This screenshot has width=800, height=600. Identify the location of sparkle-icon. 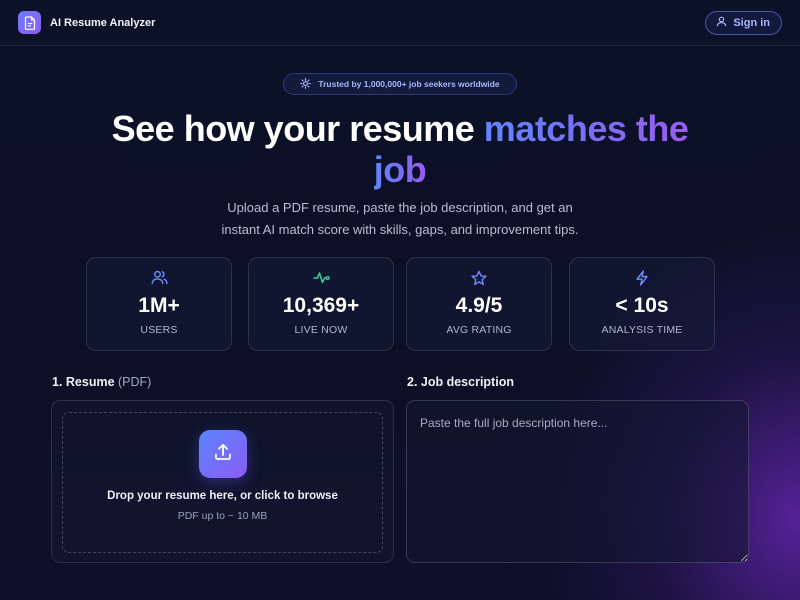
(306, 84).